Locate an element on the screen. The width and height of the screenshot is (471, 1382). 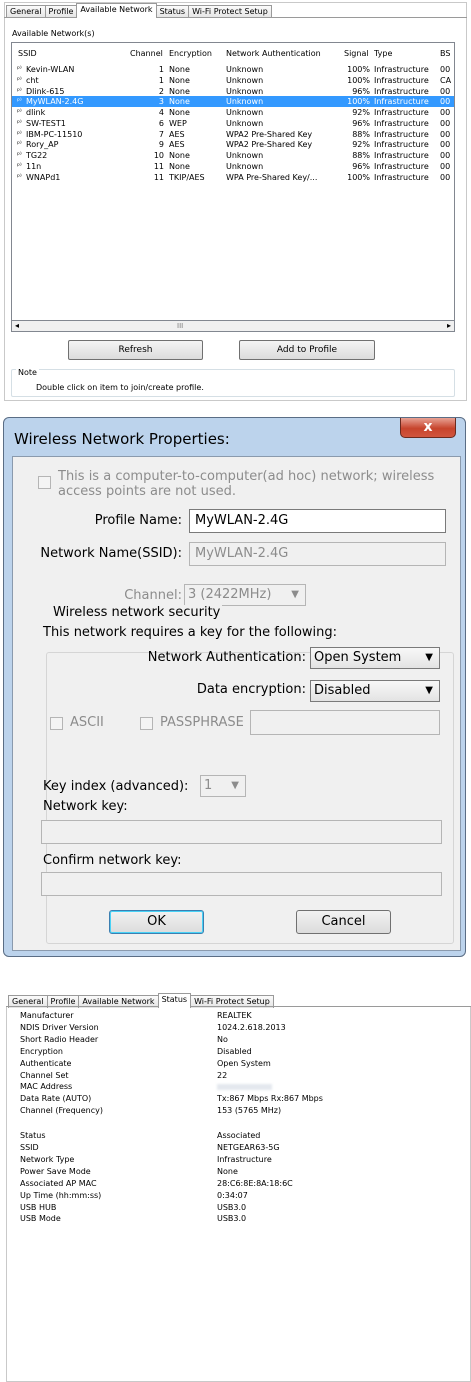
ok-button: OK is located at coordinates (156, 922).